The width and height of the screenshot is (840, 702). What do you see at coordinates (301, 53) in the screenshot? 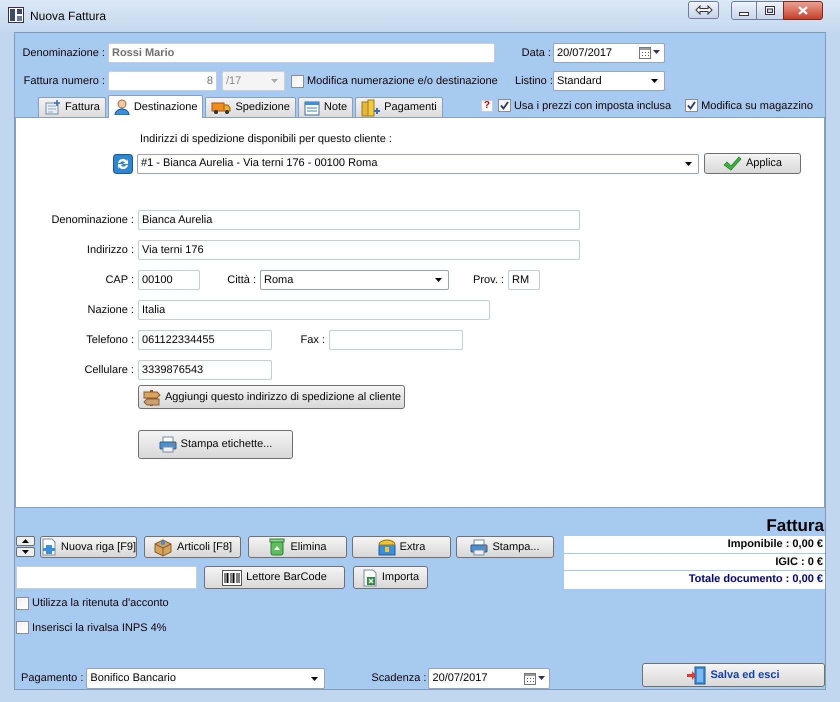
I see `input-field: Rossi Mario` at bounding box center [301, 53].